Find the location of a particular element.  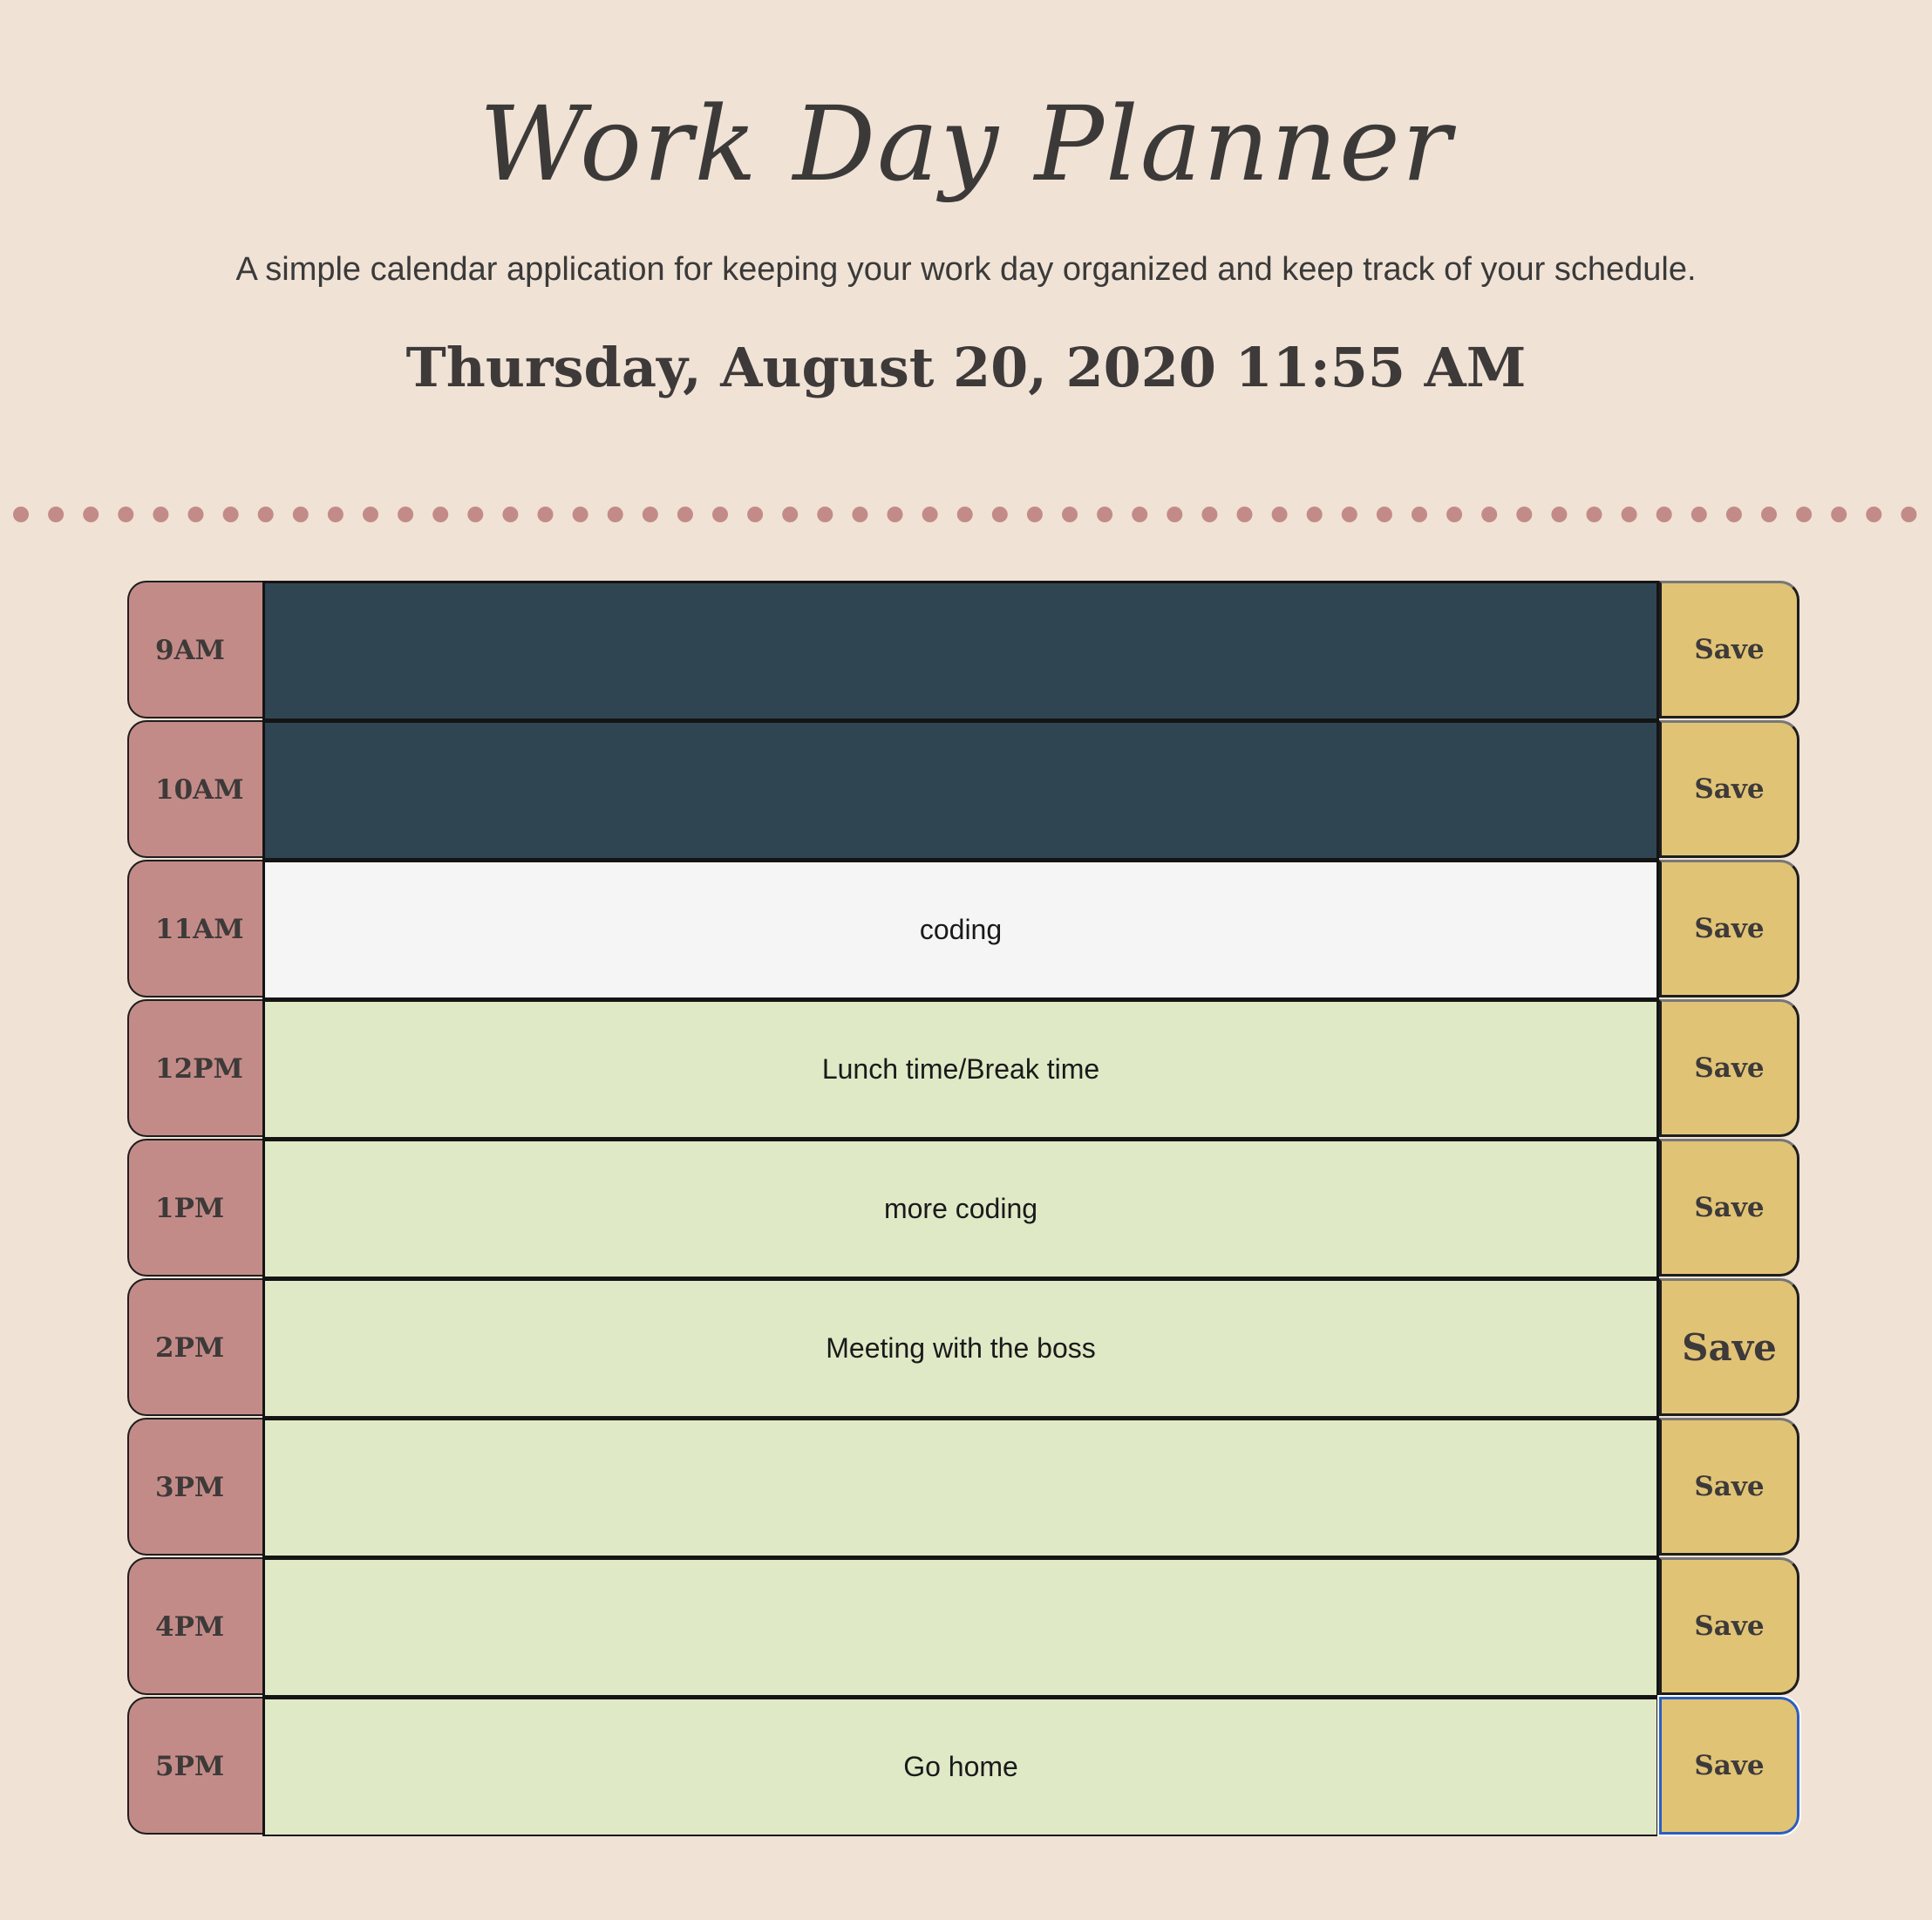

hour-block: 9AM is located at coordinates (195, 649).